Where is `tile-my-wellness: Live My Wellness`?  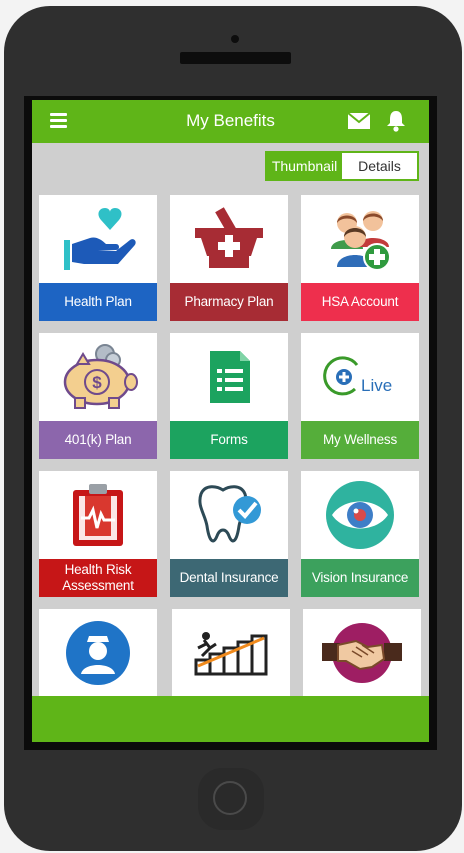
tile-my-wellness: Live My Wellness is located at coordinates (360, 396).